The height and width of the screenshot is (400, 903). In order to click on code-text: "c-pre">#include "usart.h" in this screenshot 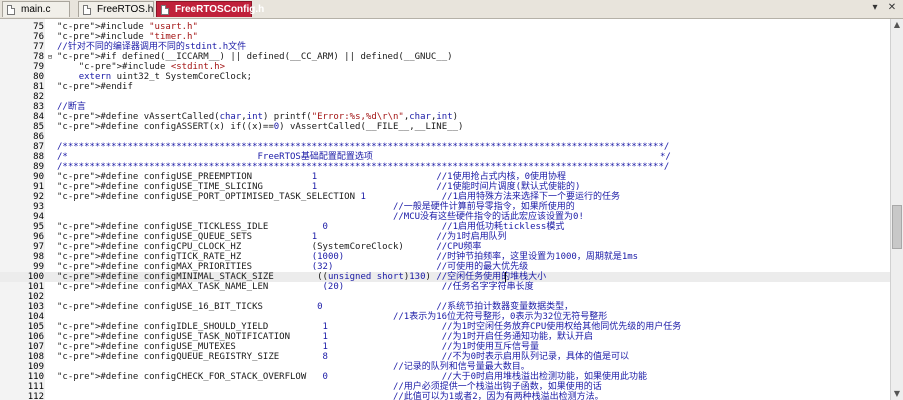, I will do `click(127, 27)`.